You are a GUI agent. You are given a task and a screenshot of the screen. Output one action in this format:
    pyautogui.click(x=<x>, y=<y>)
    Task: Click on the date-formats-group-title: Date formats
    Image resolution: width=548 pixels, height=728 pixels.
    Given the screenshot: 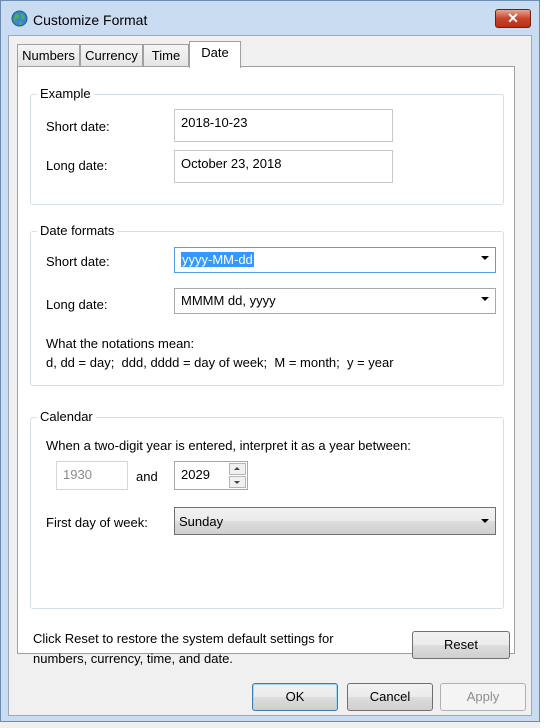 What is the action you would take?
    pyautogui.click(x=77, y=230)
    